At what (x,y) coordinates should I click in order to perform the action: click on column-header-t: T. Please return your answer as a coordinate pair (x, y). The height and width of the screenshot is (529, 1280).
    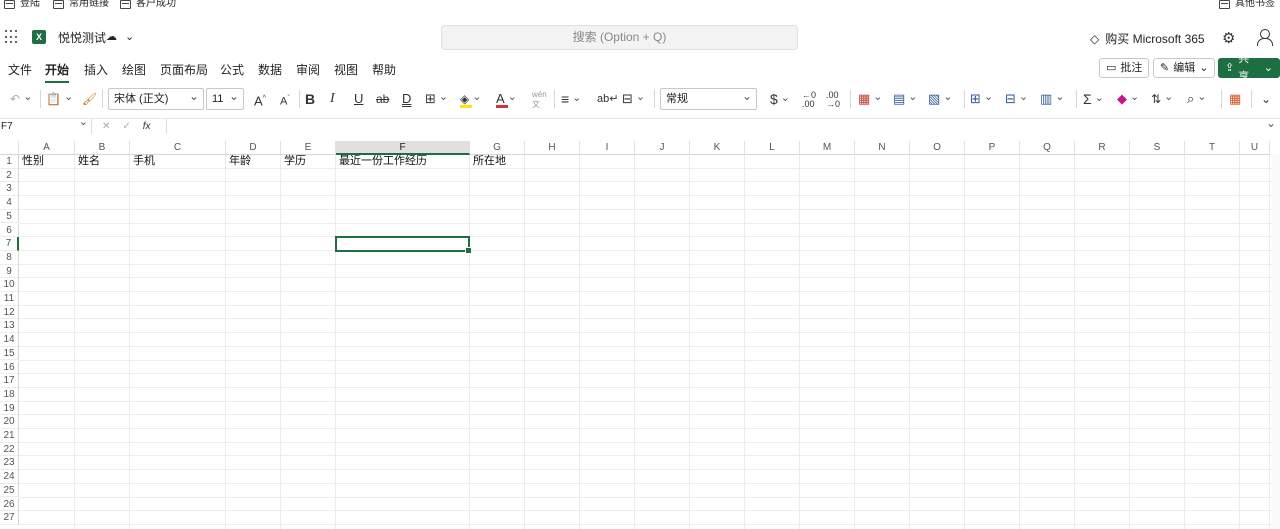
    Looking at the image, I should click on (1212, 148).